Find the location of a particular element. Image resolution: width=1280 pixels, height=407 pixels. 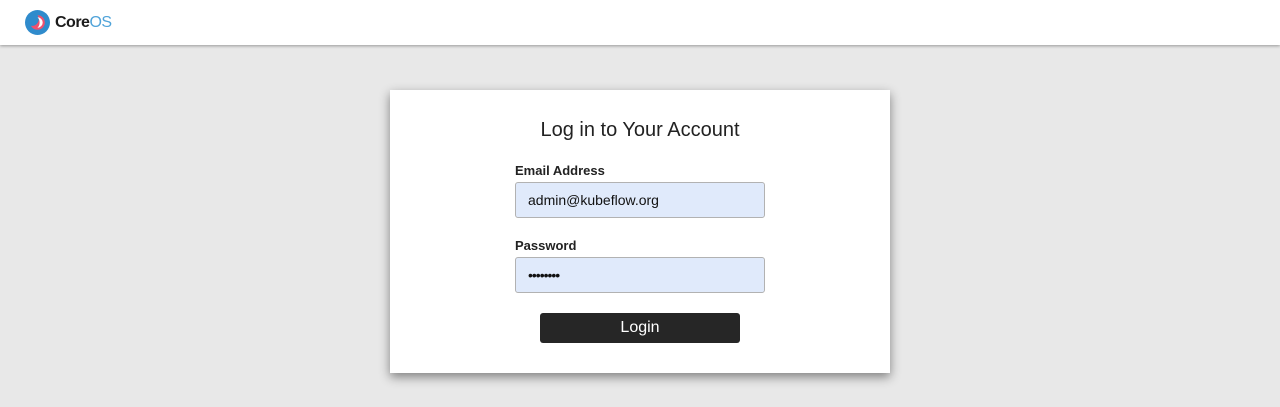

login-button: Login is located at coordinates (640, 328).